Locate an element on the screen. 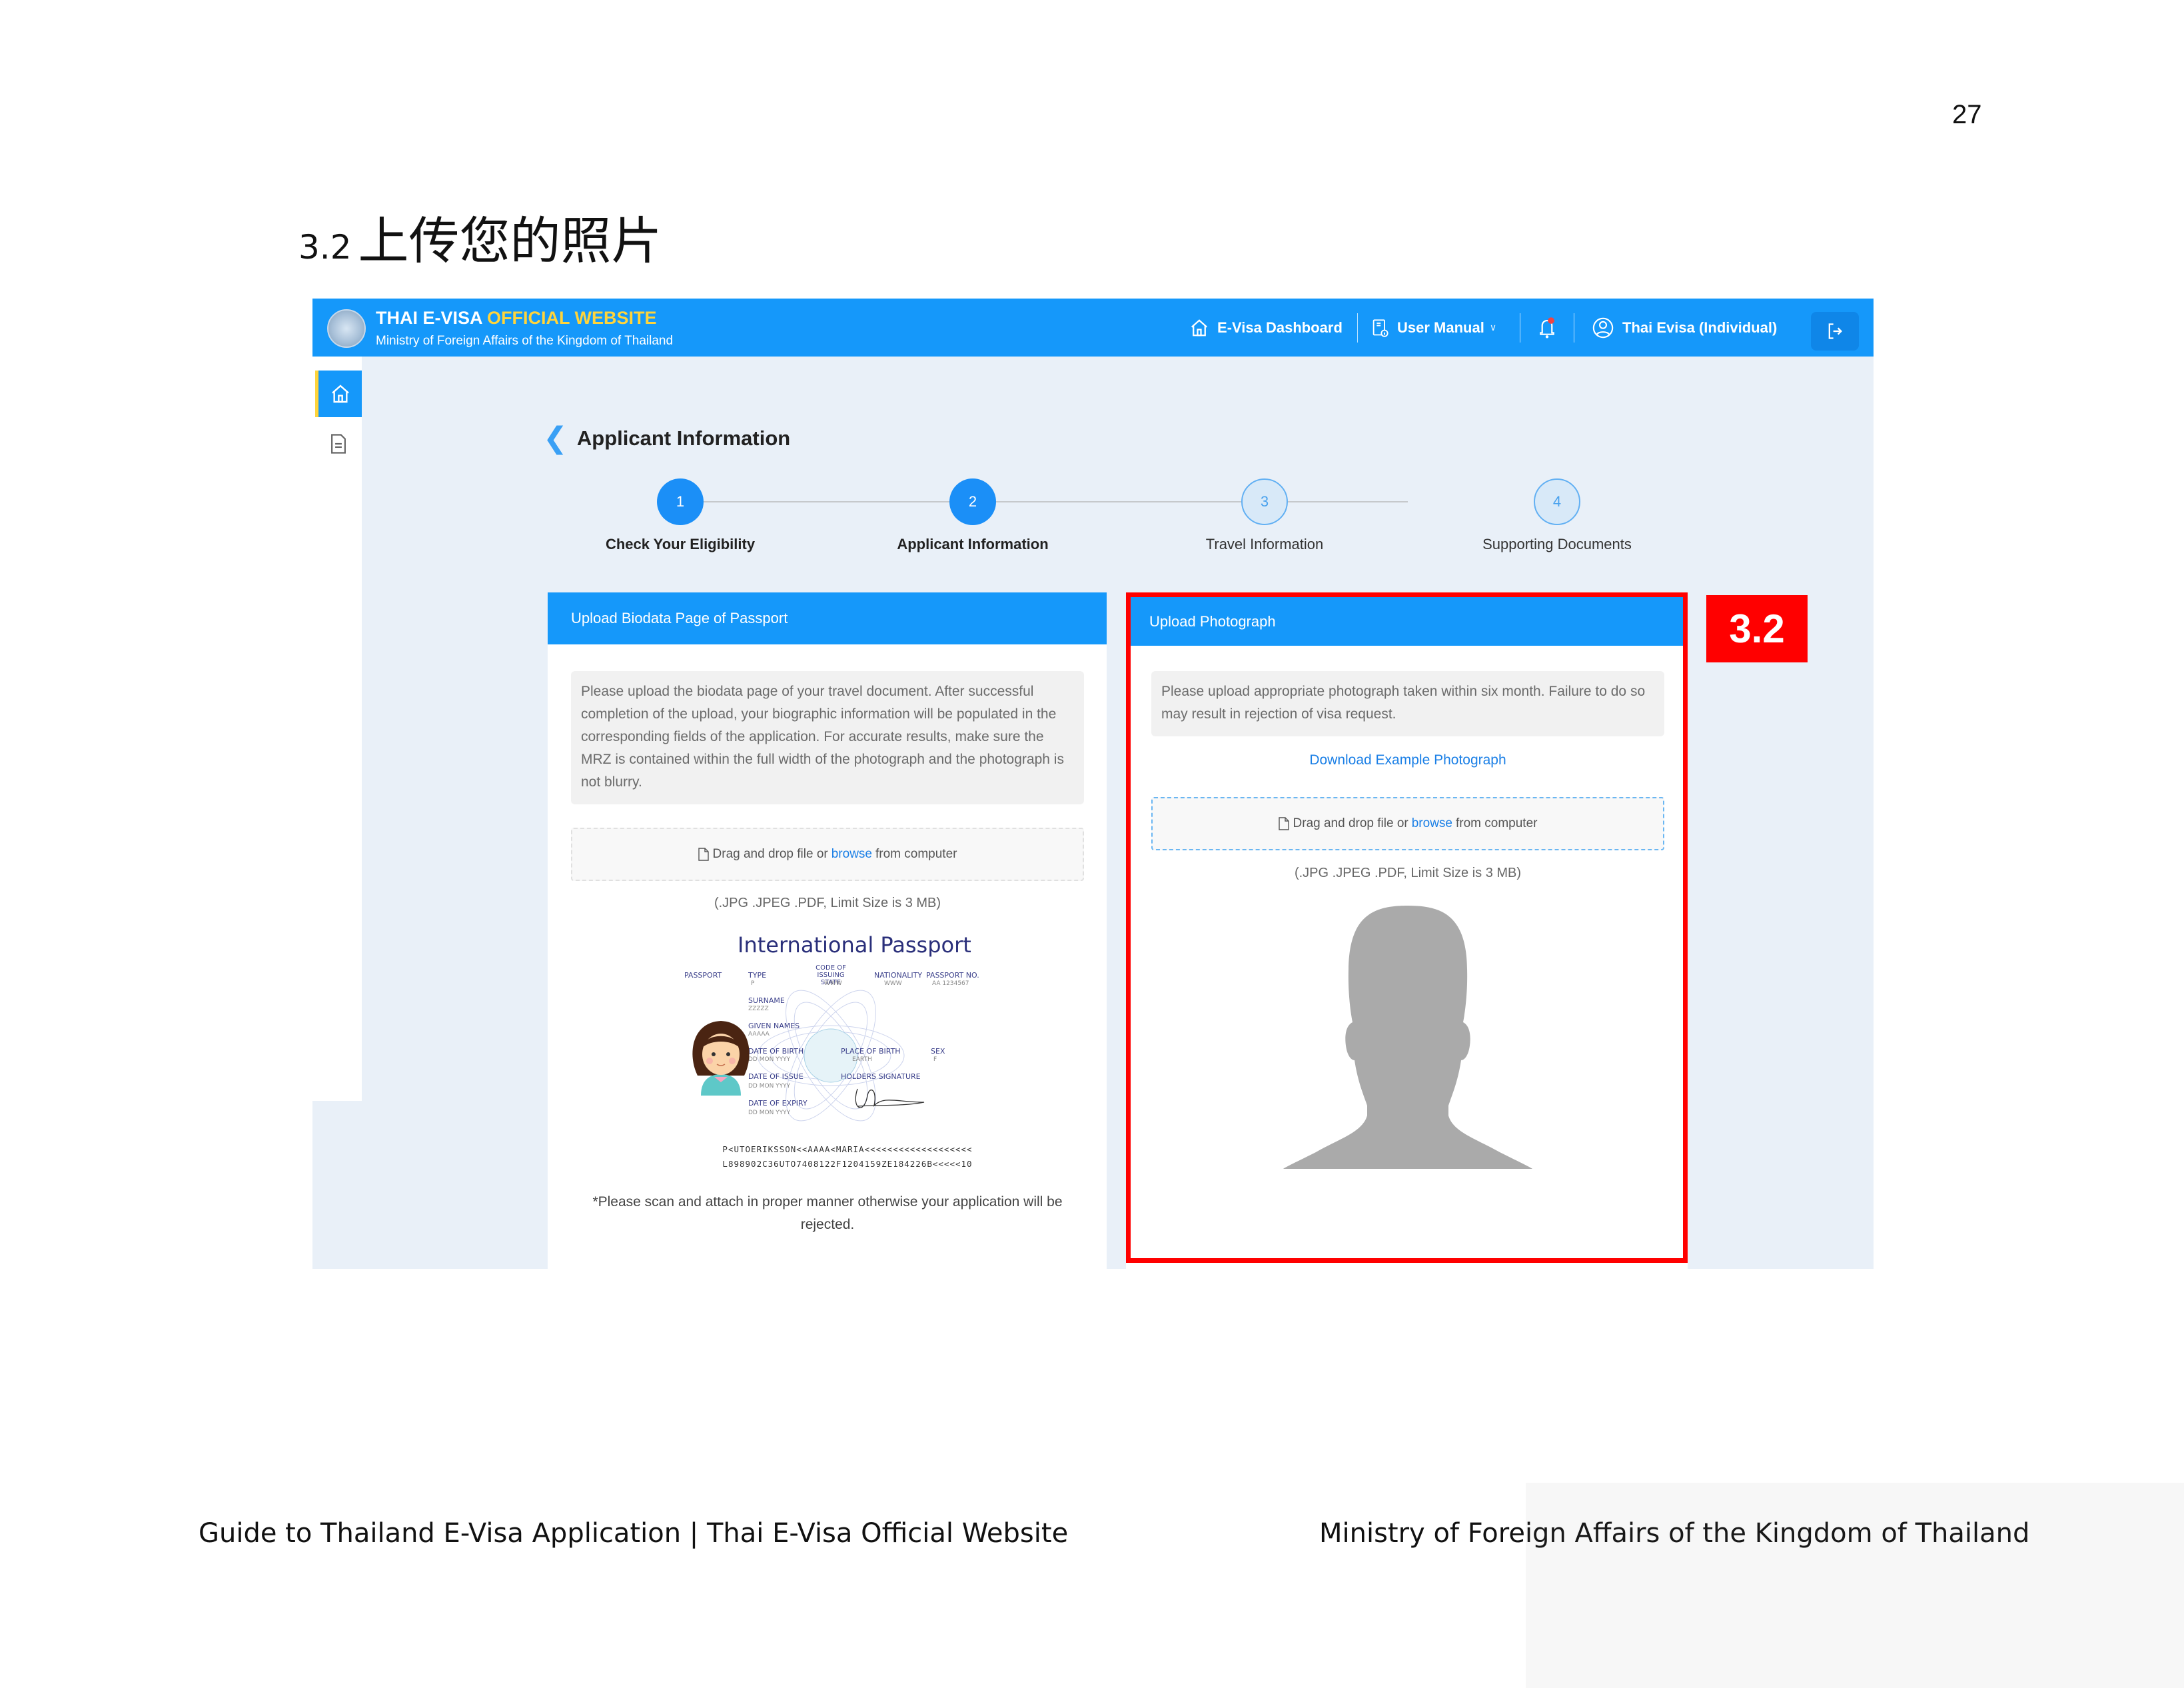 Image resolution: width=2184 pixels, height=1688 pixels. user-profile-menu: Thai Evisa (Individual) is located at coordinates (1684, 328).